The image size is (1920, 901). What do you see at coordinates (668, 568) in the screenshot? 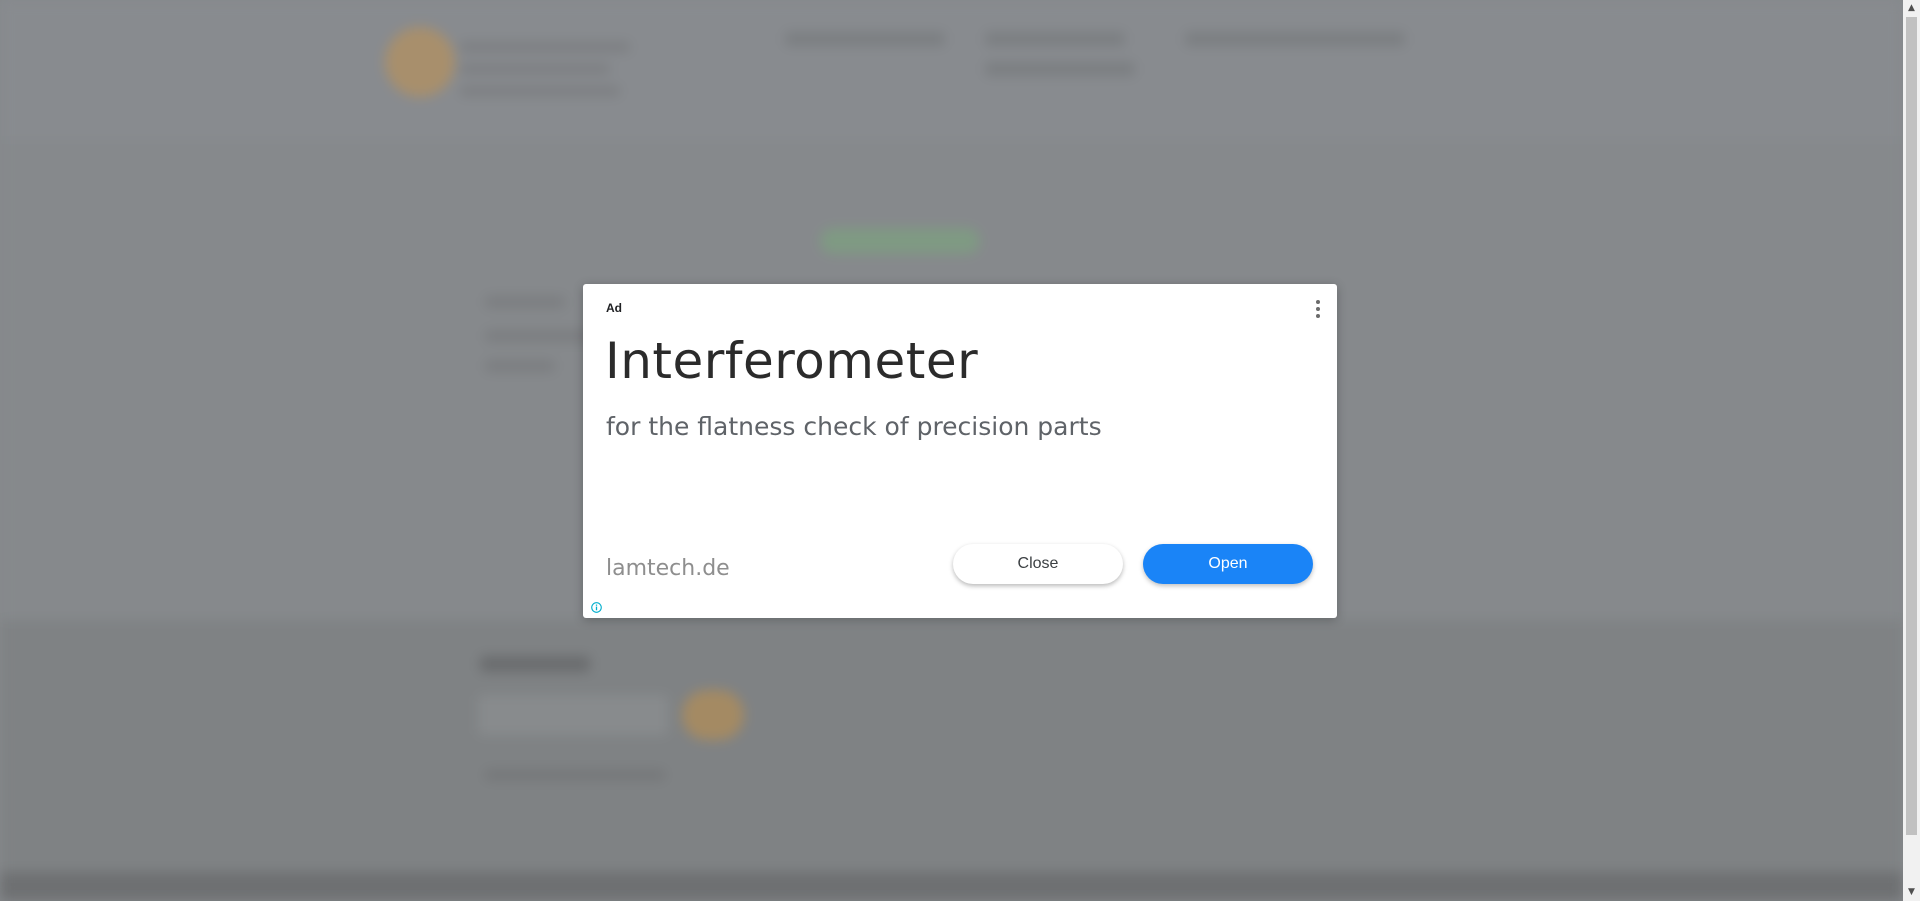
I see `ad-domain: lamtech.de` at bounding box center [668, 568].